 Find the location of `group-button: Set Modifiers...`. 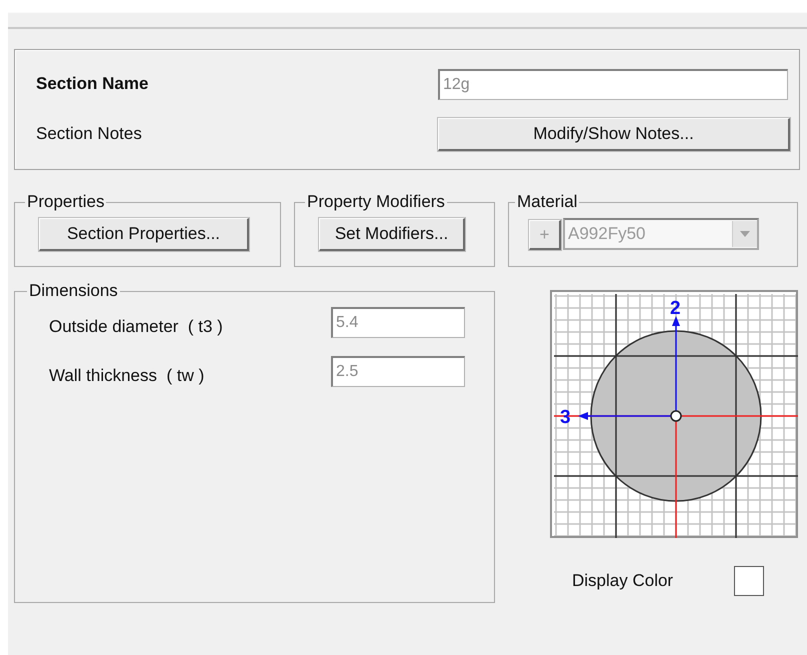

group-button: Set Modifiers... is located at coordinates (392, 234).